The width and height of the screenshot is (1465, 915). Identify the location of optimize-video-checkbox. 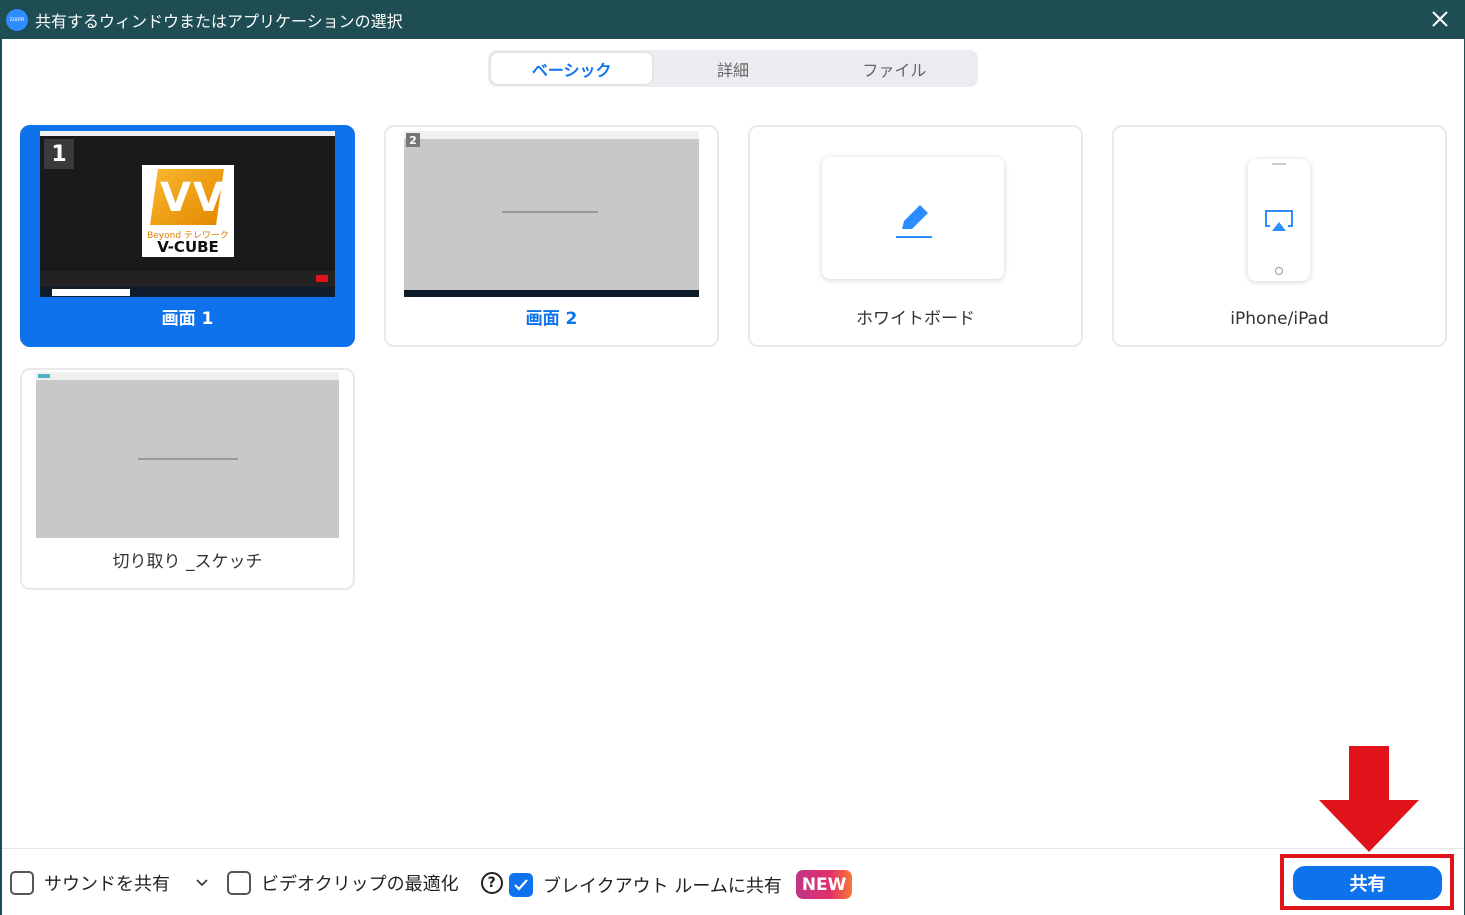
(239, 883).